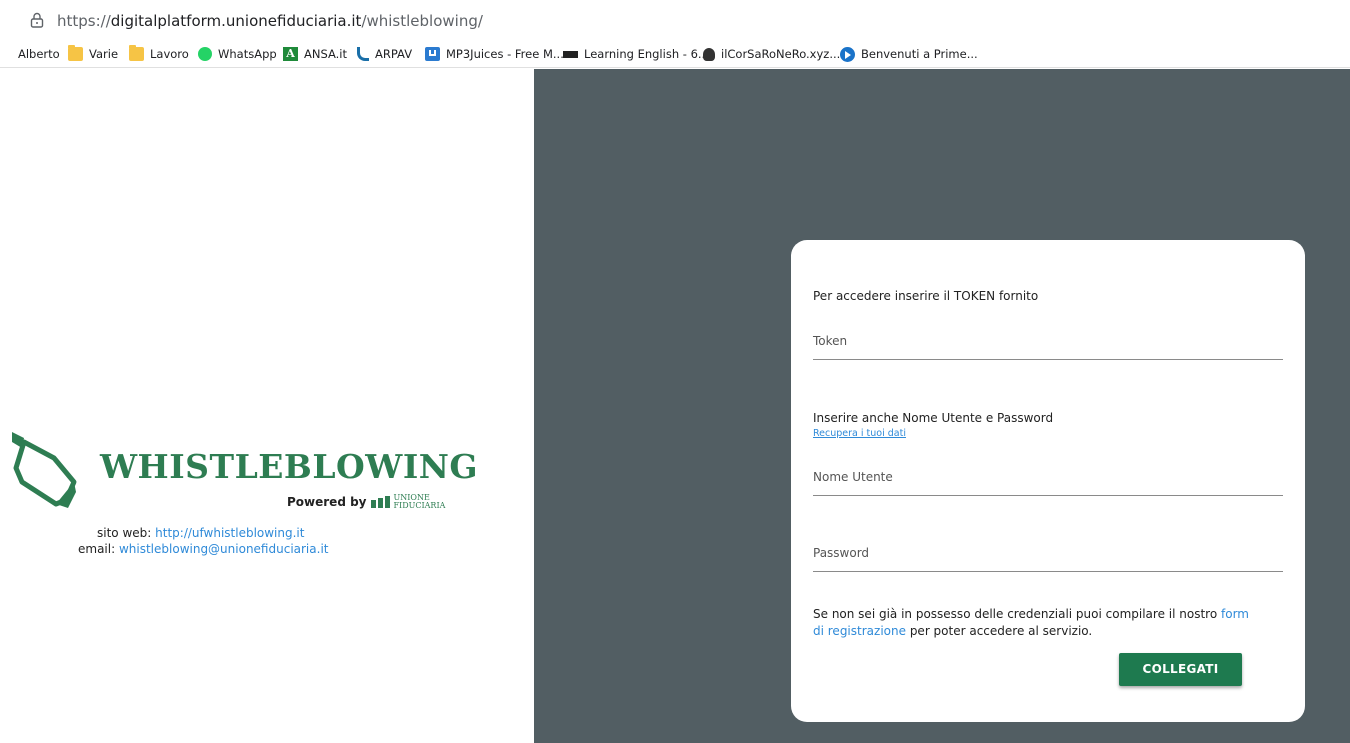 The height and width of the screenshot is (743, 1350). Describe the element at coordinates (104, 54) in the screenshot. I see `bookmark-label: Varie` at that location.